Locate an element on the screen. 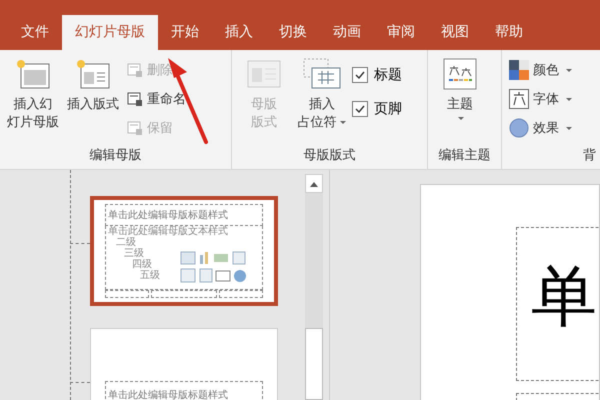 The image size is (600, 400). scroll-thumb is located at coordinates (314, 364).